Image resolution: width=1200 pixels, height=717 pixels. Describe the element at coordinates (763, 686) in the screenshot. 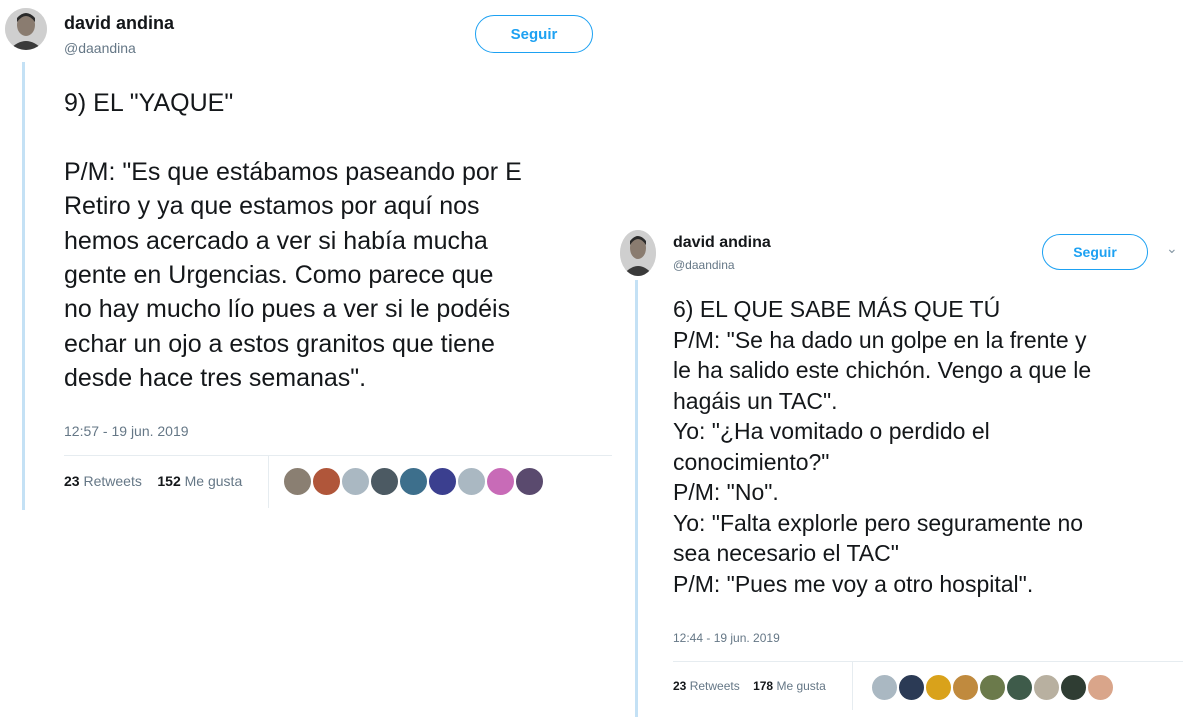

I see `likes-count: 178` at that location.